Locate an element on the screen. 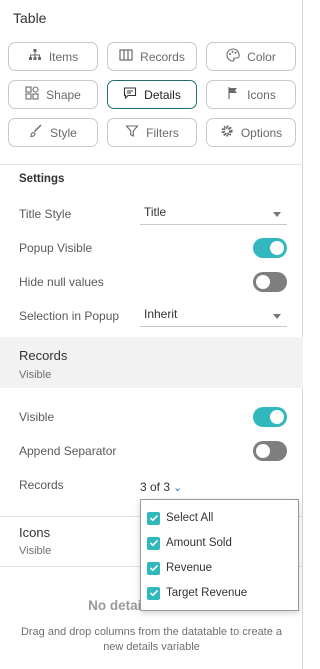 The height and width of the screenshot is (669, 320). tab-shape: Shape is located at coordinates (53, 94).